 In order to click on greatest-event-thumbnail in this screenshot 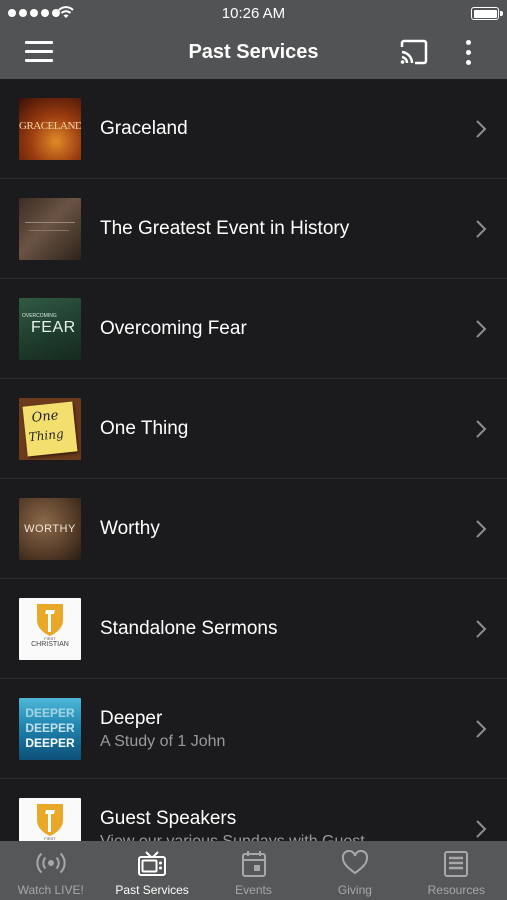, I will do `click(50, 229)`.